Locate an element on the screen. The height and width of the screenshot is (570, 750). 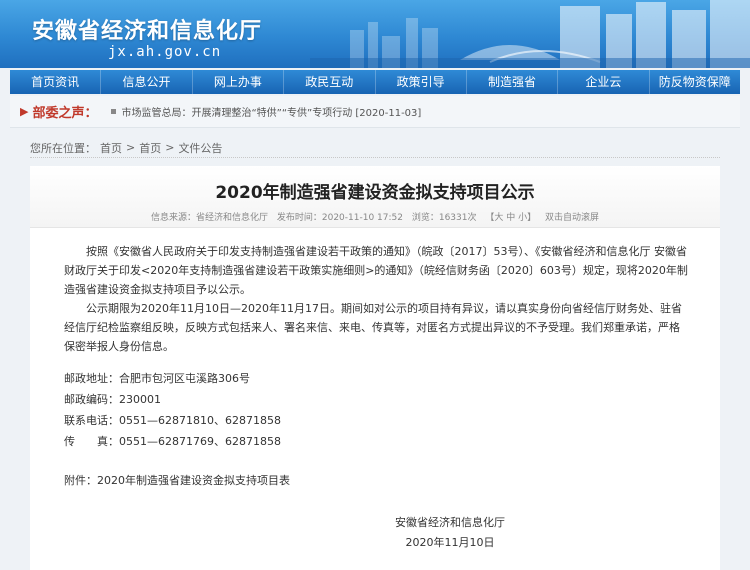
nav-item-interaction: 政民互动 is located at coordinates (330, 82).